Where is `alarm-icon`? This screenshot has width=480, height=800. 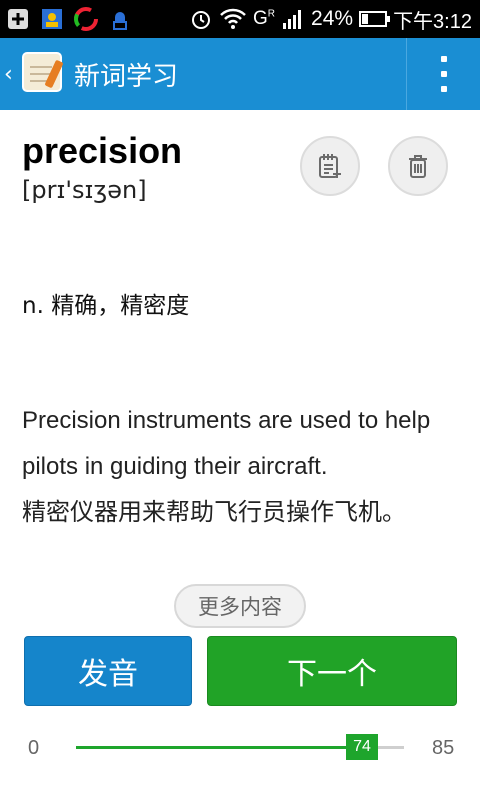
alarm-icon is located at coordinates (201, 20).